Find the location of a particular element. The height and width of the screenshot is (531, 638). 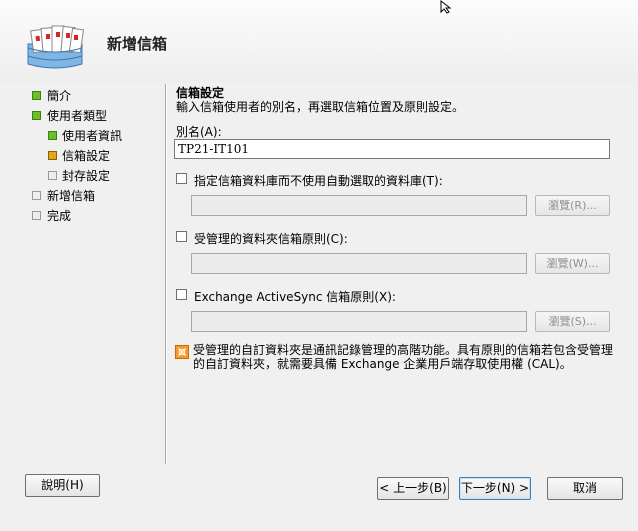

nav-step-user-info: 使用者資訊 is located at coordinates (97, 136).